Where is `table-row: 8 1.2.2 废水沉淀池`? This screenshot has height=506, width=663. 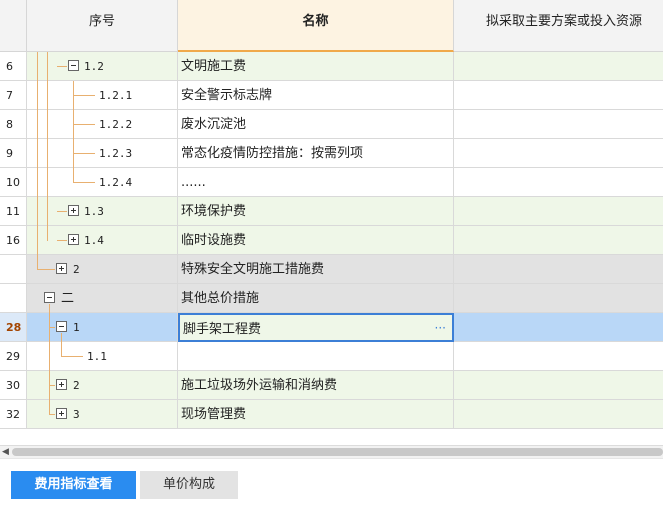
table-row: 8 1.2.2 废水沉淀池 is located at coordinates (331, 124).